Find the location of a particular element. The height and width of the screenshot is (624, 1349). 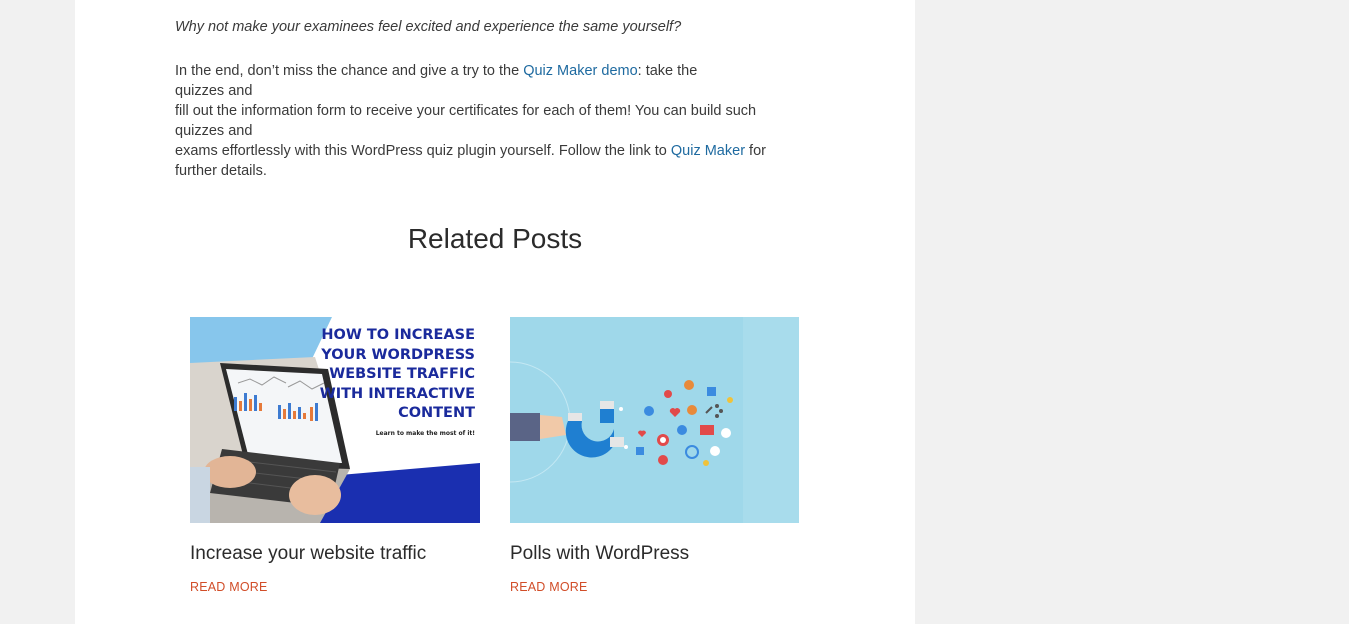

related-post-card: Polls with WordPress READ MORE is located at coordinates (654, 456).